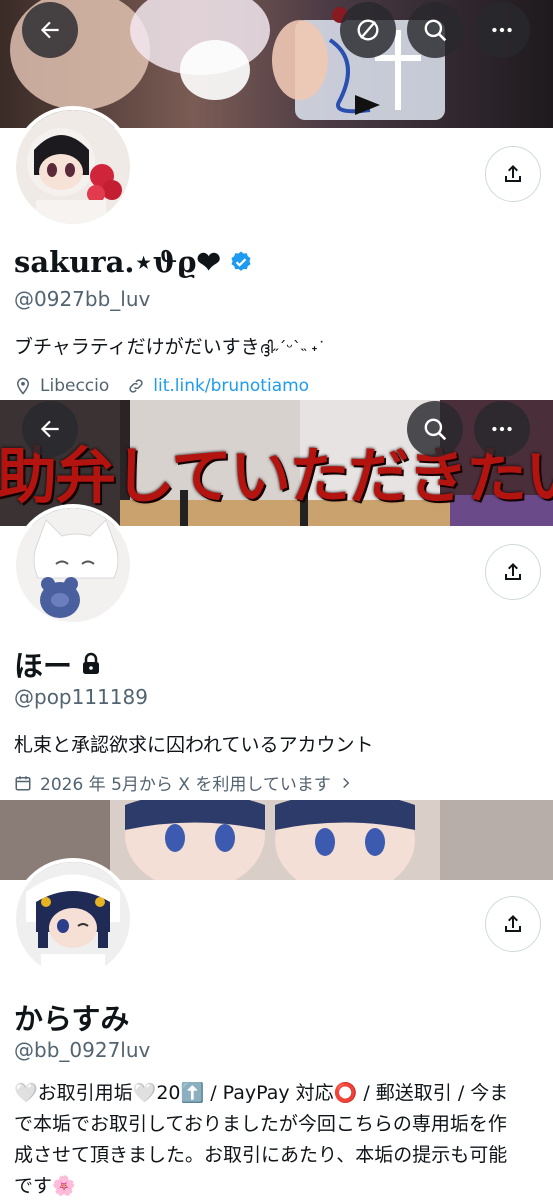 This screenshot has width=553, height=1200. I want to click on location-icon, so click(23, 386).